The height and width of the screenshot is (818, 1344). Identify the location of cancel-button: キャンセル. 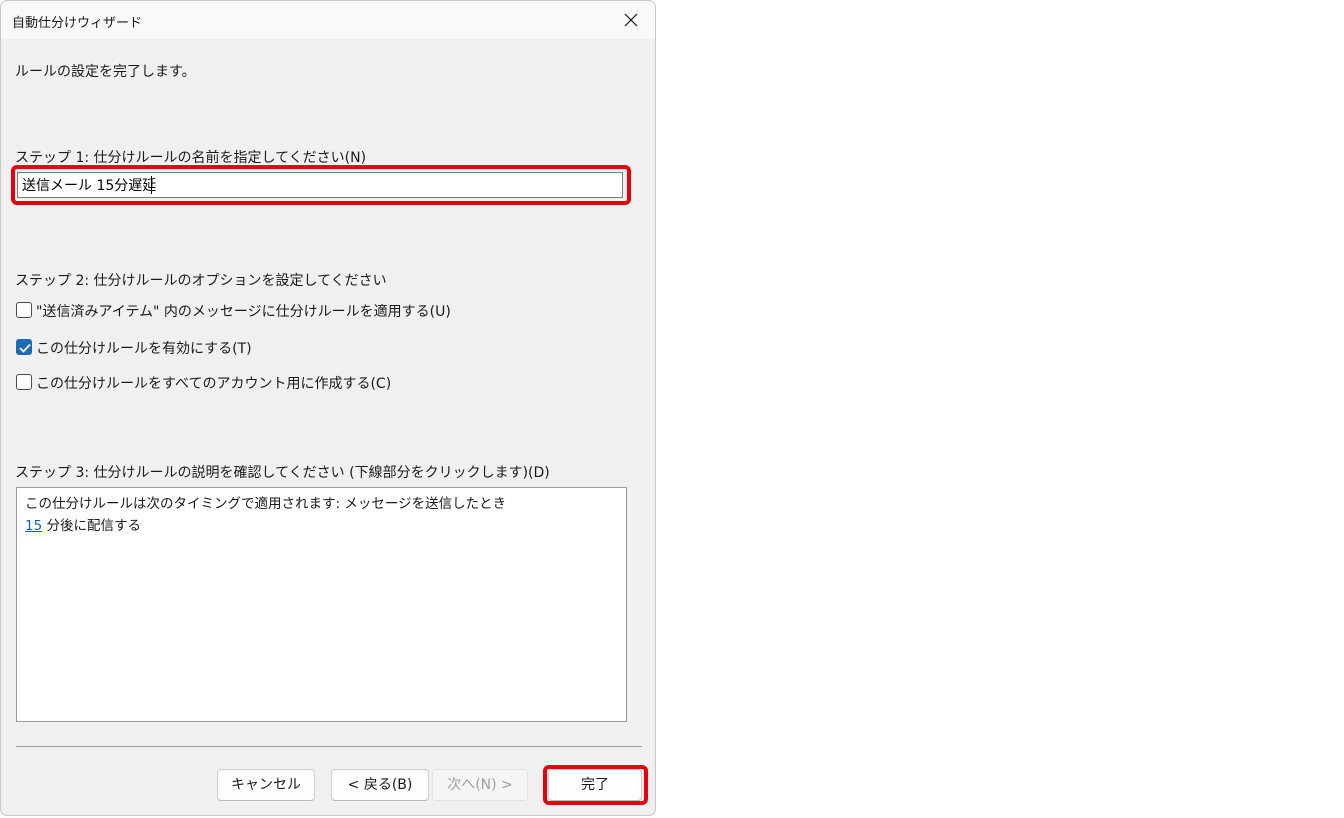
(266, 785).